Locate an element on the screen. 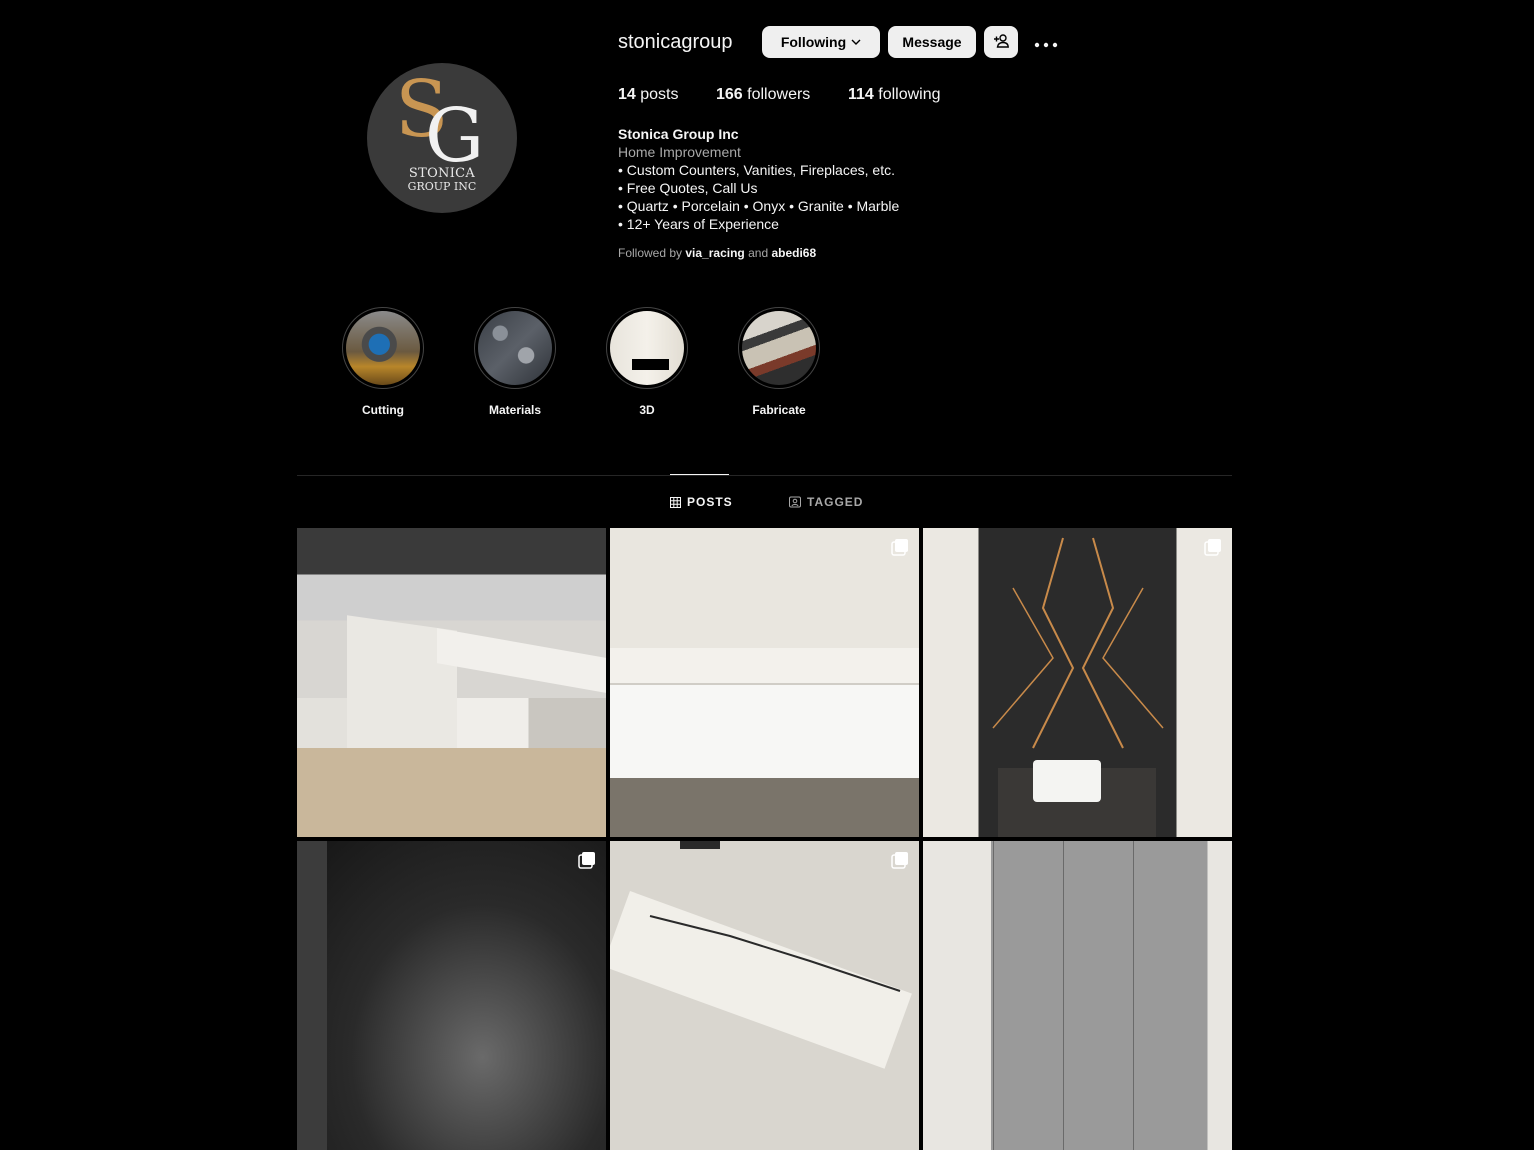 This screenshot has height=1150, width=1534. highlight-cutting: Cutting is located at coordinates (383, 362).